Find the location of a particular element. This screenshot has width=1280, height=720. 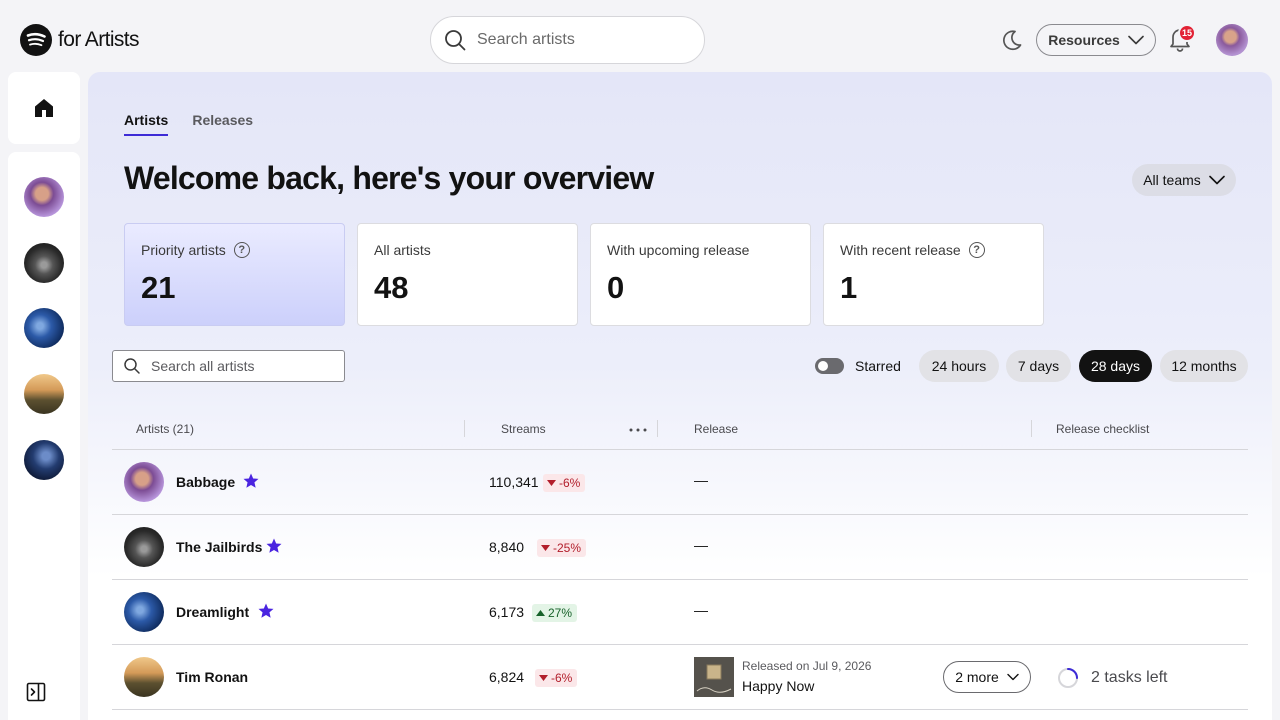

more-horizontal-icon is located at coordinates (638, 430).